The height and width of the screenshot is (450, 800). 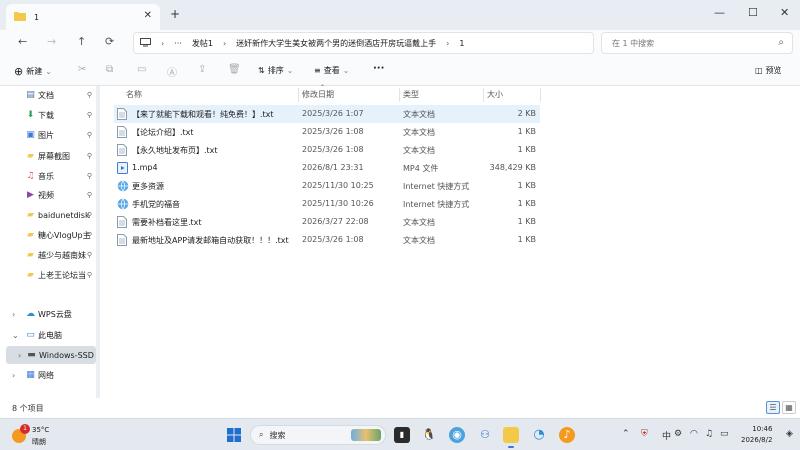 What do you see at coordinates (81, 41) in the screenshot?
I see `up-button: ↑` at bounding box center [81, 41].